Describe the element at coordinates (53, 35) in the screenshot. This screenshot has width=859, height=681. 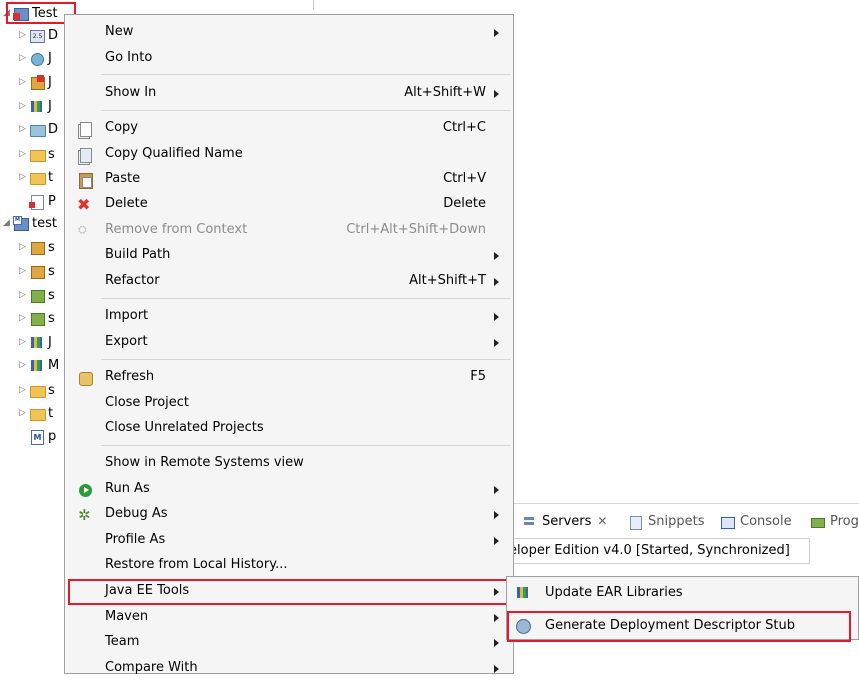
I see `tree-item-label: D` at that location.